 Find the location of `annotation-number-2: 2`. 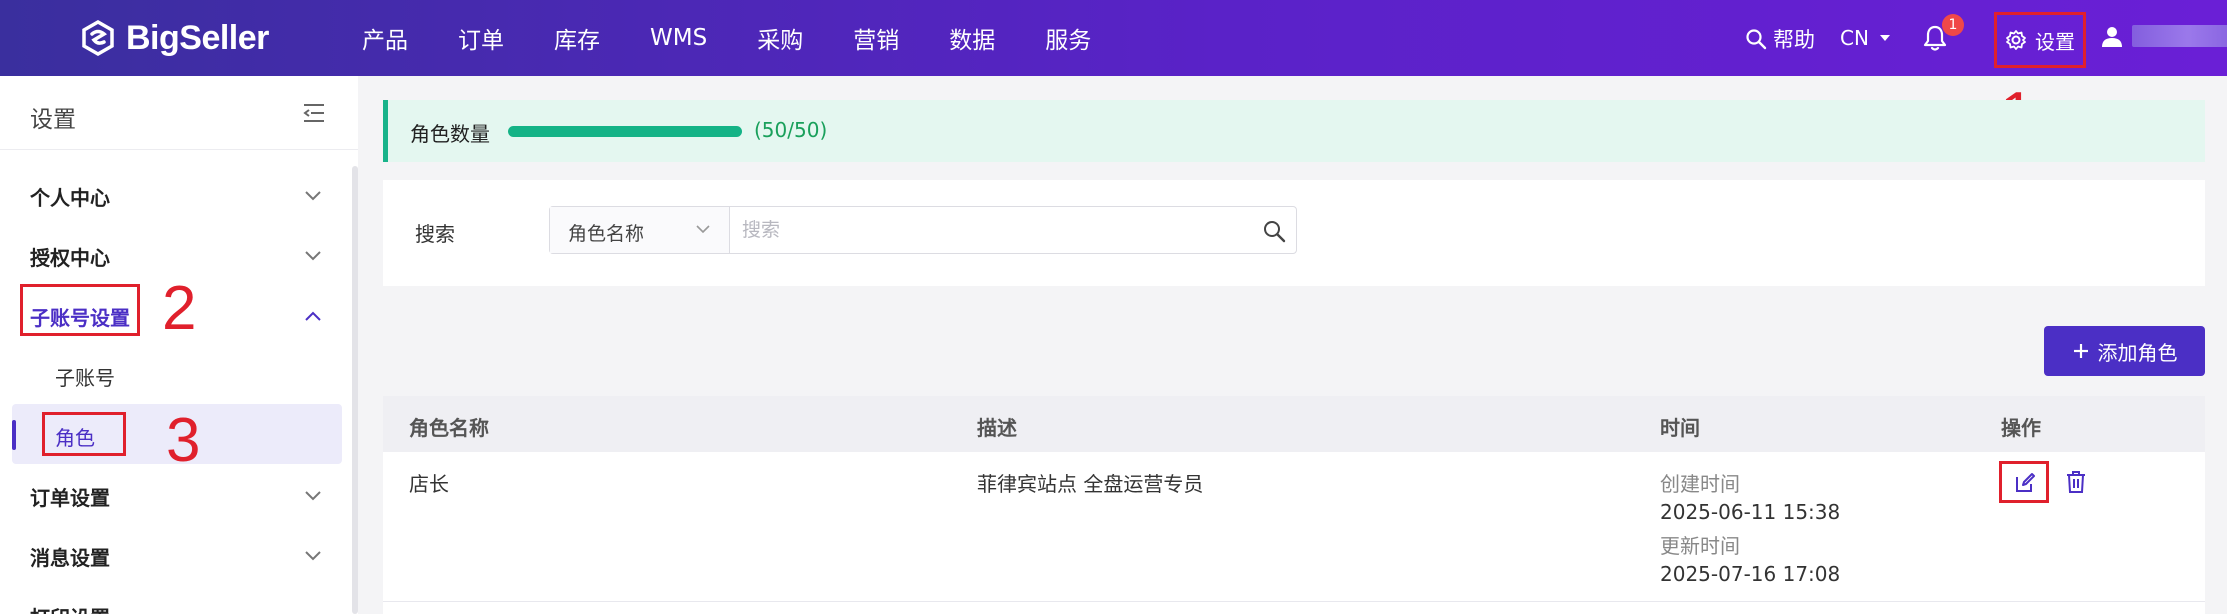

annotation-number-2: 2 is located at coordinates (179, 308).